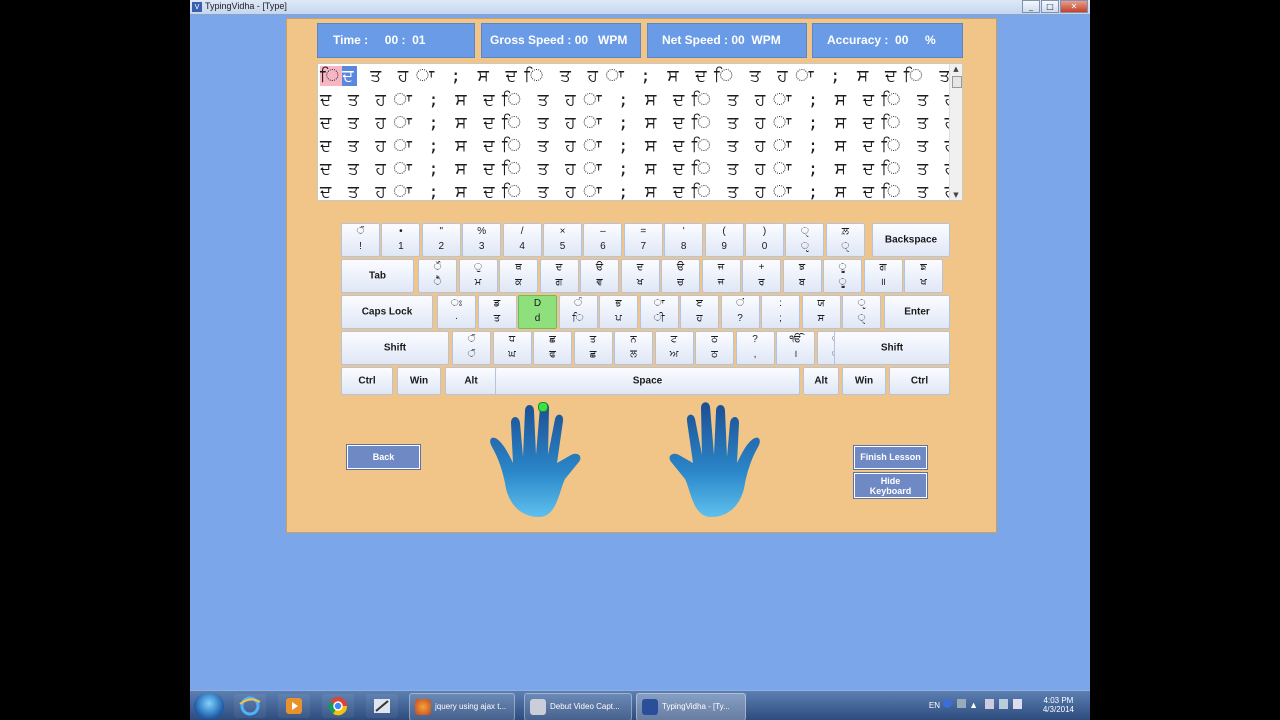 The width and height of the screenshot is (1280, 720). I want to click on key-r3-2: Dd, so click(537, 312).